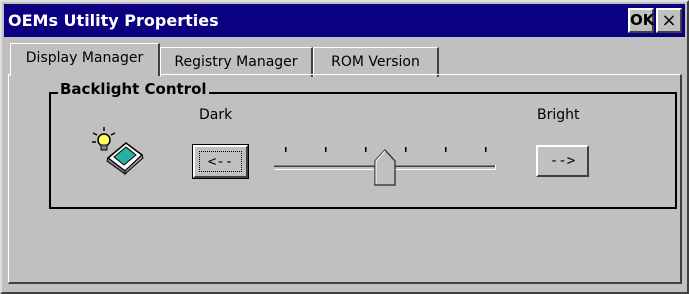 The width and height of the screenshot is (689, 294). What do you see at coordinates (133, 89) in the screenshot?
I see `backlight-group-label: Backlight Control` at bounding box center [133, 89].